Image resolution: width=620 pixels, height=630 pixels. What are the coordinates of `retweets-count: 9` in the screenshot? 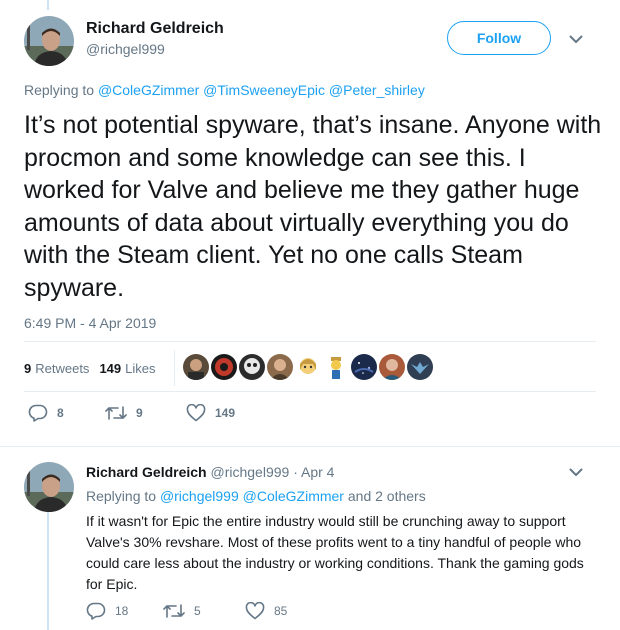 It's located at (28, 368).